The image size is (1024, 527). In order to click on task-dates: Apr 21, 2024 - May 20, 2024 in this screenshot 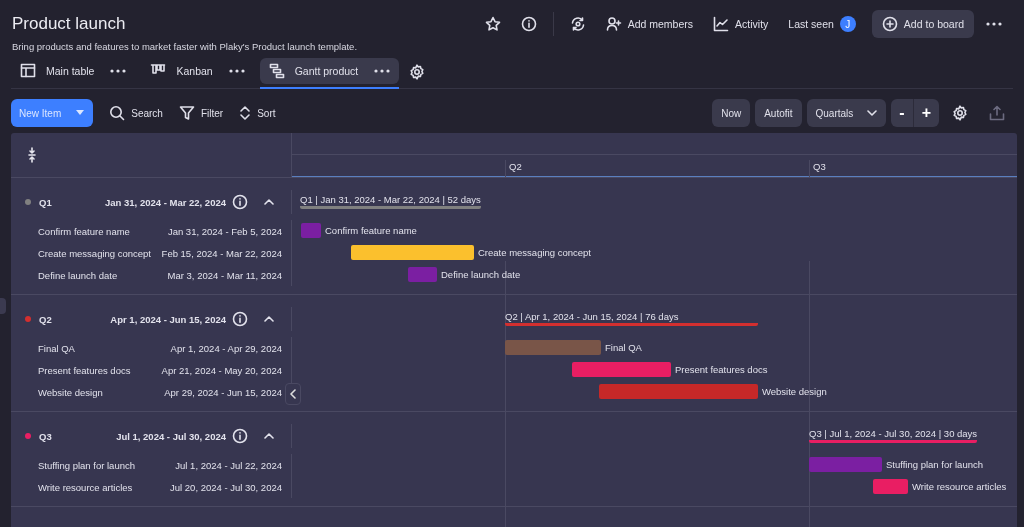, I will do `click(221, 370)`.